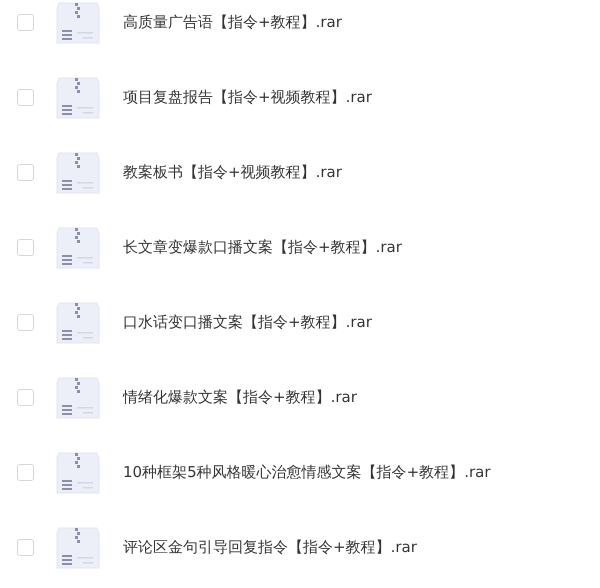 The height and width of the screenshot is (588, 600). I want to click on file-name: 口水话变口播文案【指令+教程】.rar, so click(247, 322).